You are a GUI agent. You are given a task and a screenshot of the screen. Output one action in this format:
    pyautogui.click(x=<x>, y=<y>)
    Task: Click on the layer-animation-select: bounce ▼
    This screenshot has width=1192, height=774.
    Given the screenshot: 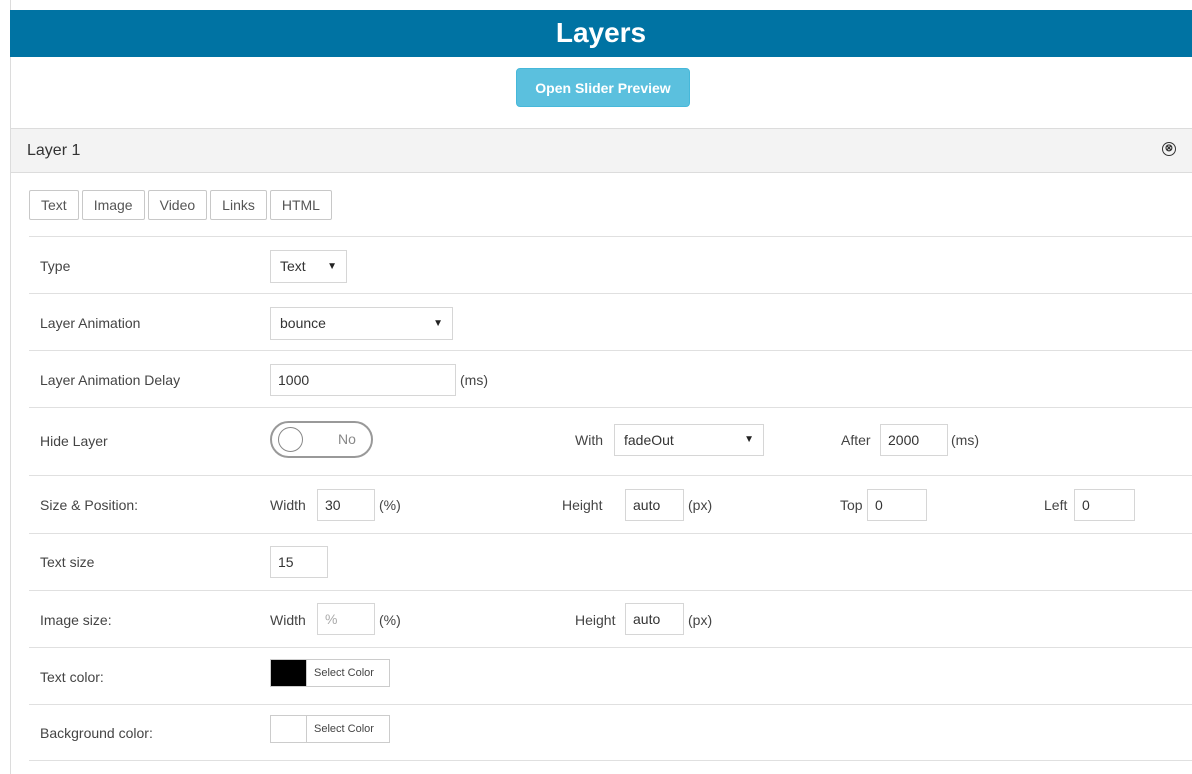 What is the action you would take?
    pyautogui.click(x=361, y=323)
    